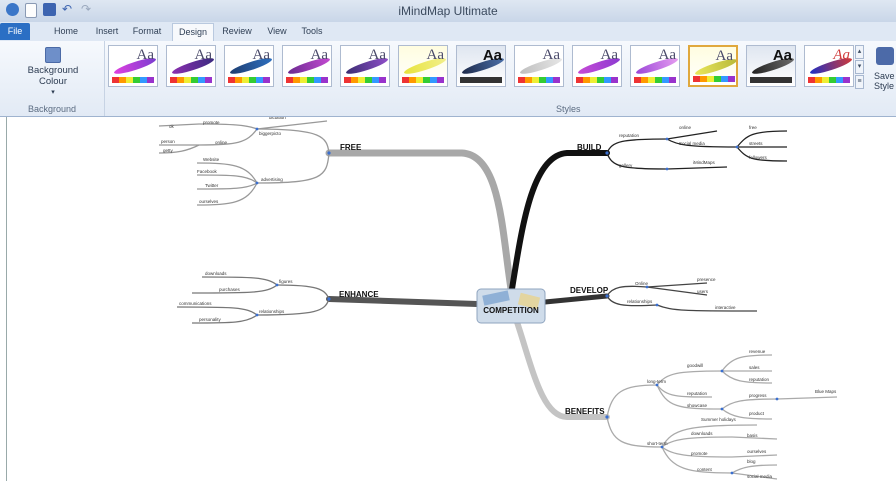 The height and width of the screenshot is (486, 896). I want to click on leaf-label: communications, so click(195, 303).